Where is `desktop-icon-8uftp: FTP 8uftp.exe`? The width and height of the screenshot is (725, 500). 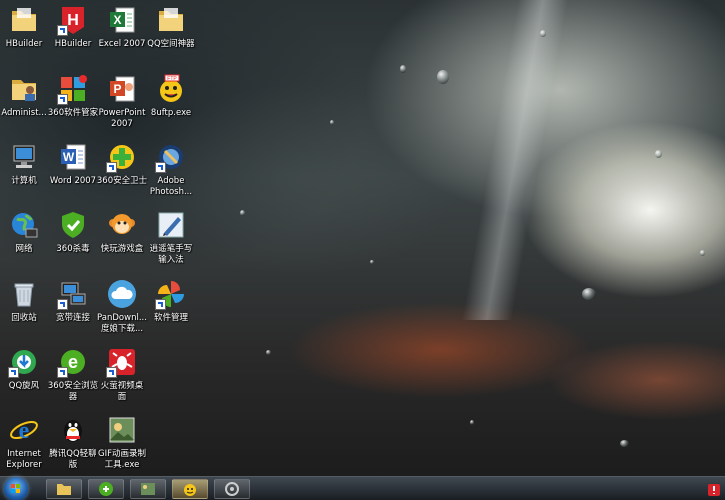
desktop-icon-8uftp: FTP 8uftp.exe is located at coordinates (171, 96).